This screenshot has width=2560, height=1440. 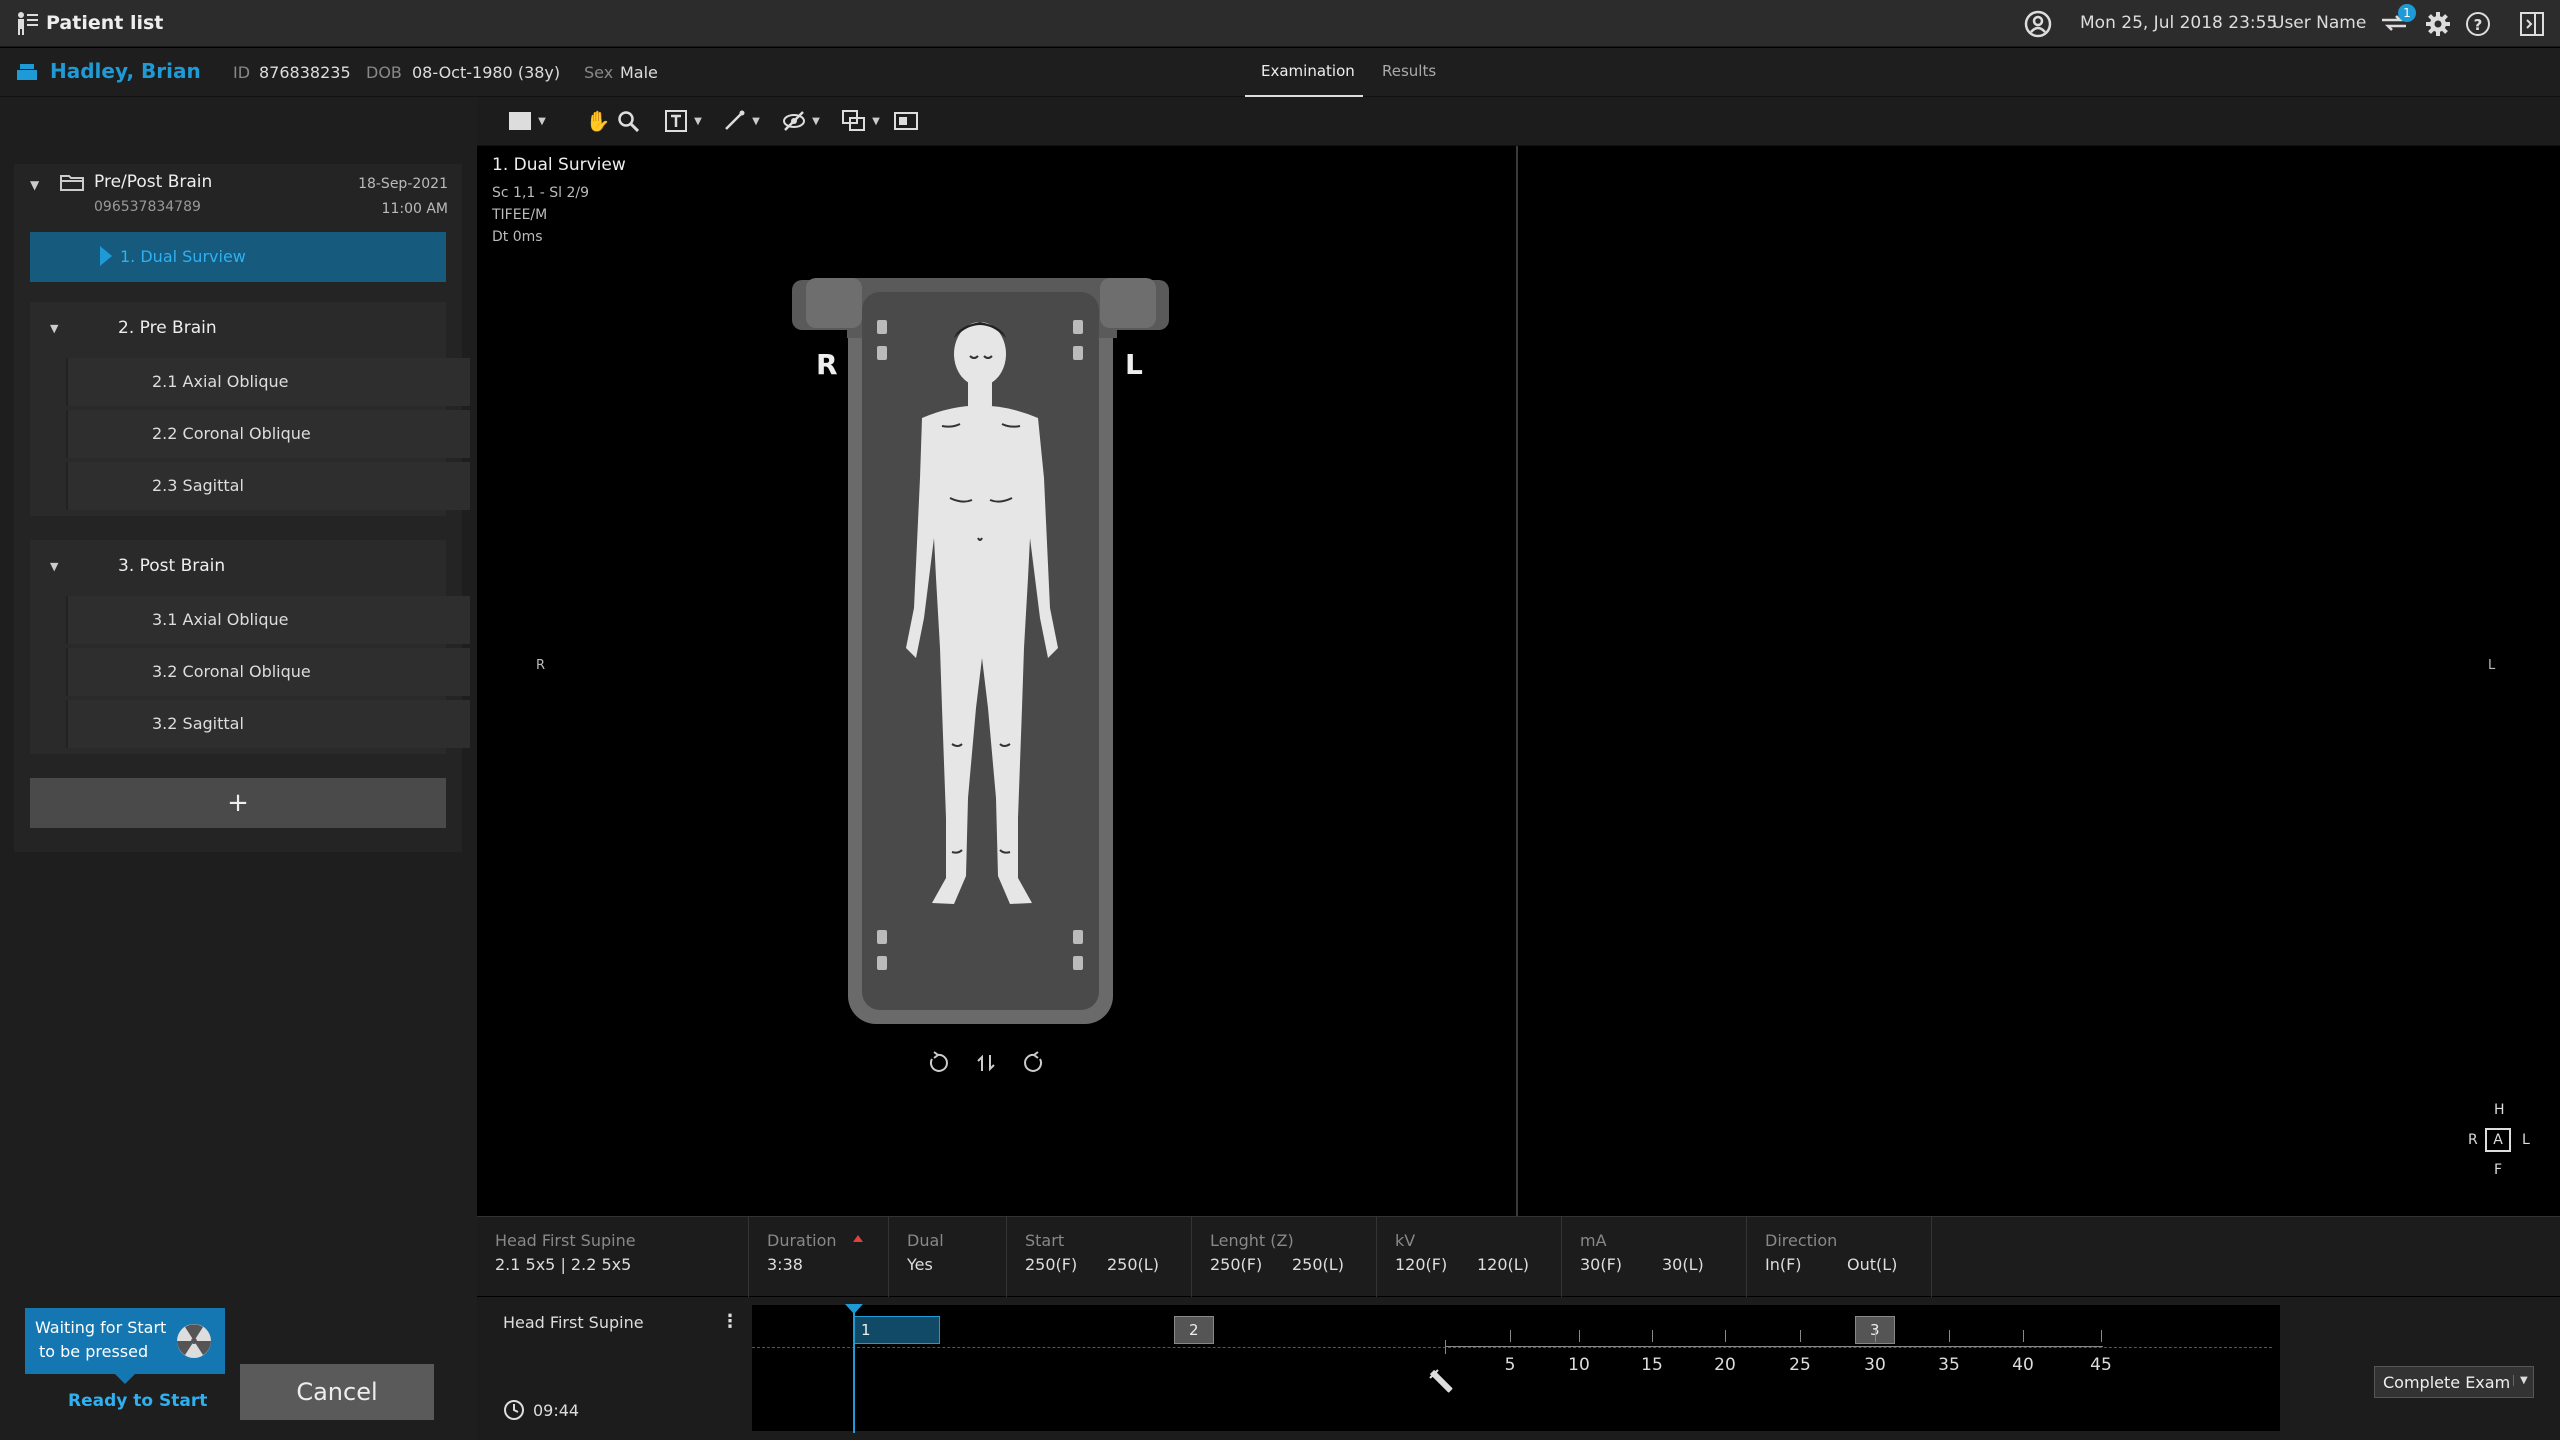 What do you see at coordinates (72, 182) in the screenshot?
I see `folder-icon` at bounding box center [72, 182].